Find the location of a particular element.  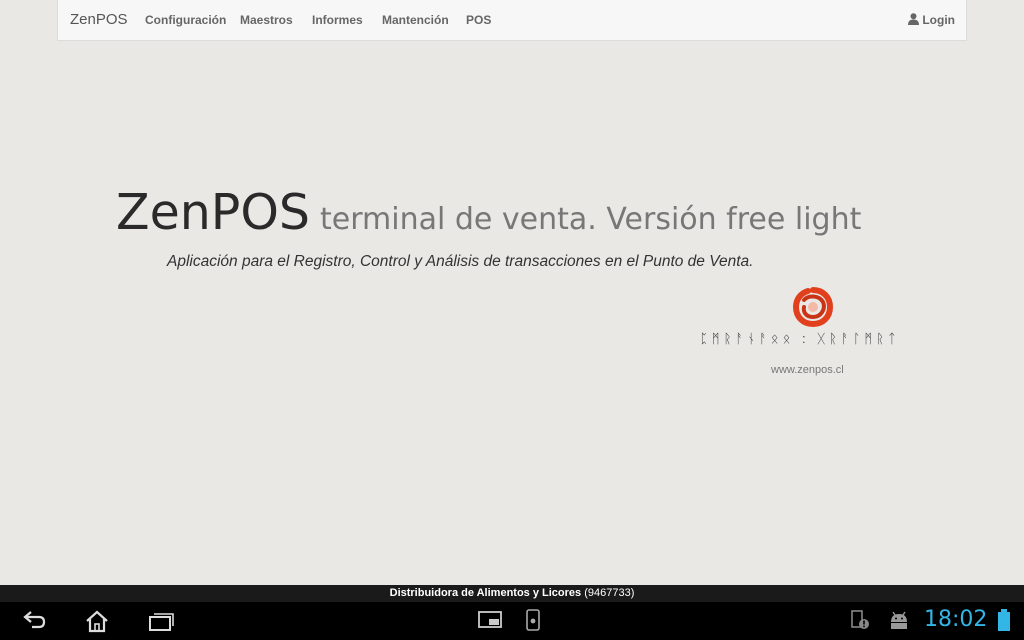

home-icon is located at coordinates (97, 621).